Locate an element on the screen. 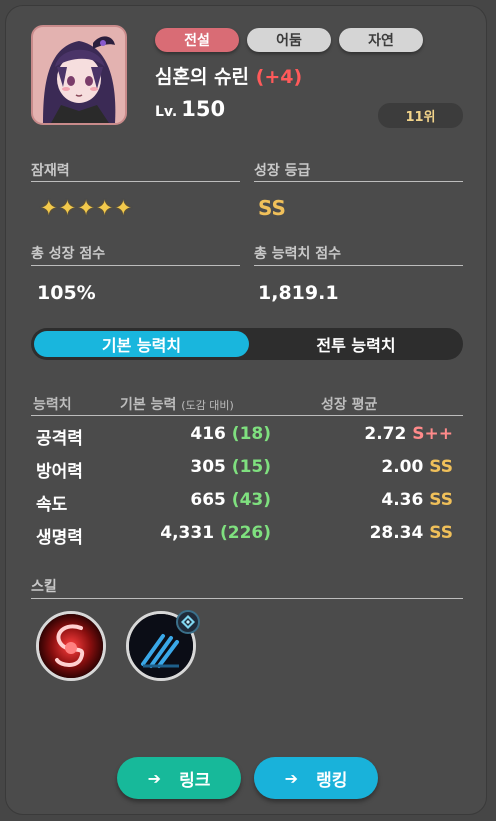 The height and width of the screenshot is (821, 496). tag-nature: 자연 is located at coordinates (381, 40).